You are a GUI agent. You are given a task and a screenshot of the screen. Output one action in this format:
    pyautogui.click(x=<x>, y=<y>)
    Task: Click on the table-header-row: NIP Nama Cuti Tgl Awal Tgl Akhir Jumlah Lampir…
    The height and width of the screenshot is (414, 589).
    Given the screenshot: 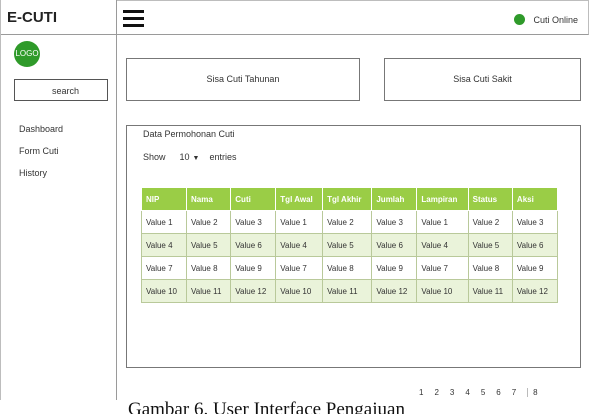 What is the action you would take?
    pyautogui.click(x=349, y=199)
    